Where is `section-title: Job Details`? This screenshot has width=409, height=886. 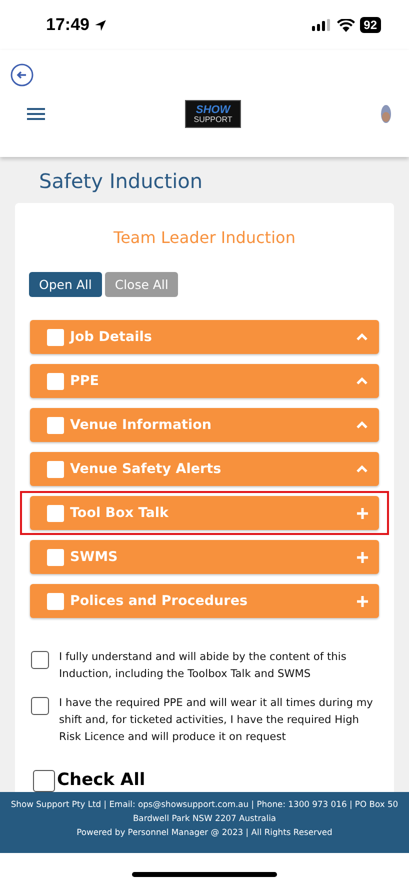 section-title: Job Details is located at coordinates (111, 337).